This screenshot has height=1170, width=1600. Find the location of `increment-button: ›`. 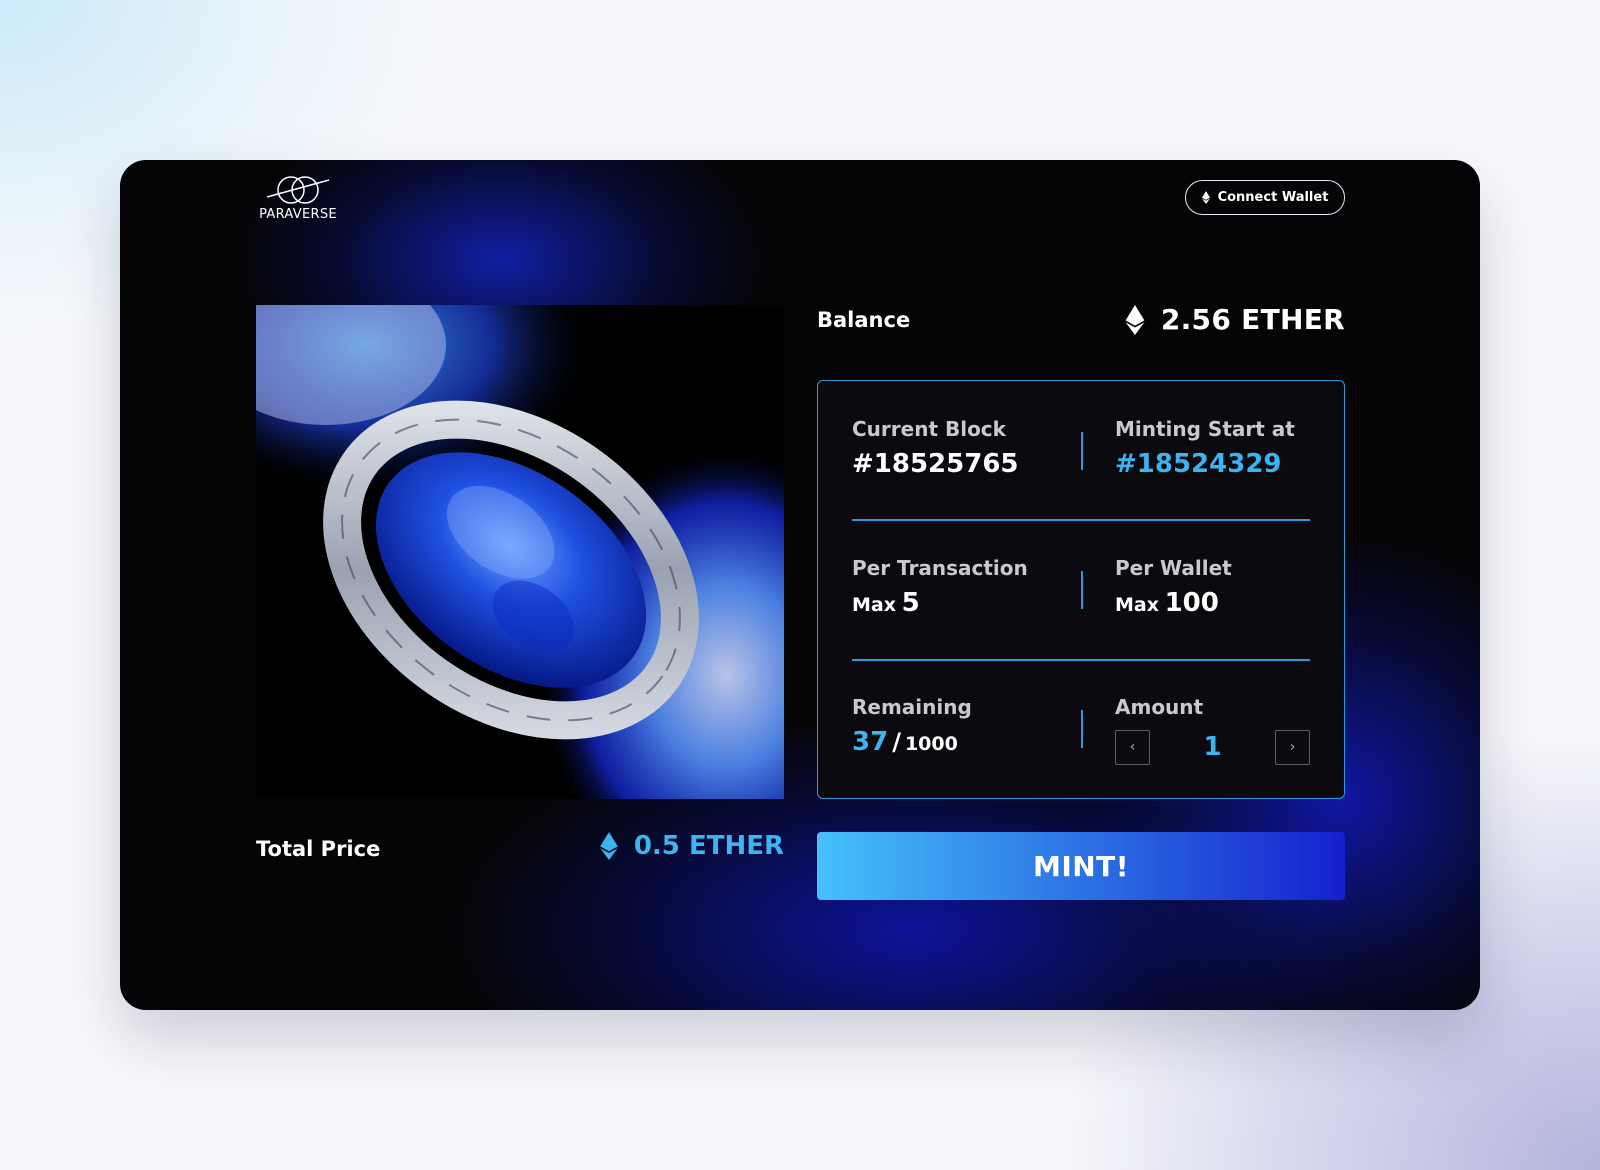

increment-button: › is located at coordinates (1292, 747).